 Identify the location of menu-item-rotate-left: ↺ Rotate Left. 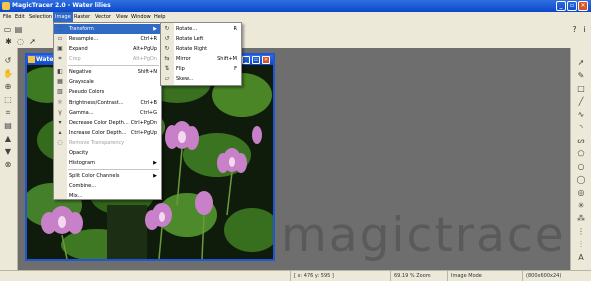
(201, 39).